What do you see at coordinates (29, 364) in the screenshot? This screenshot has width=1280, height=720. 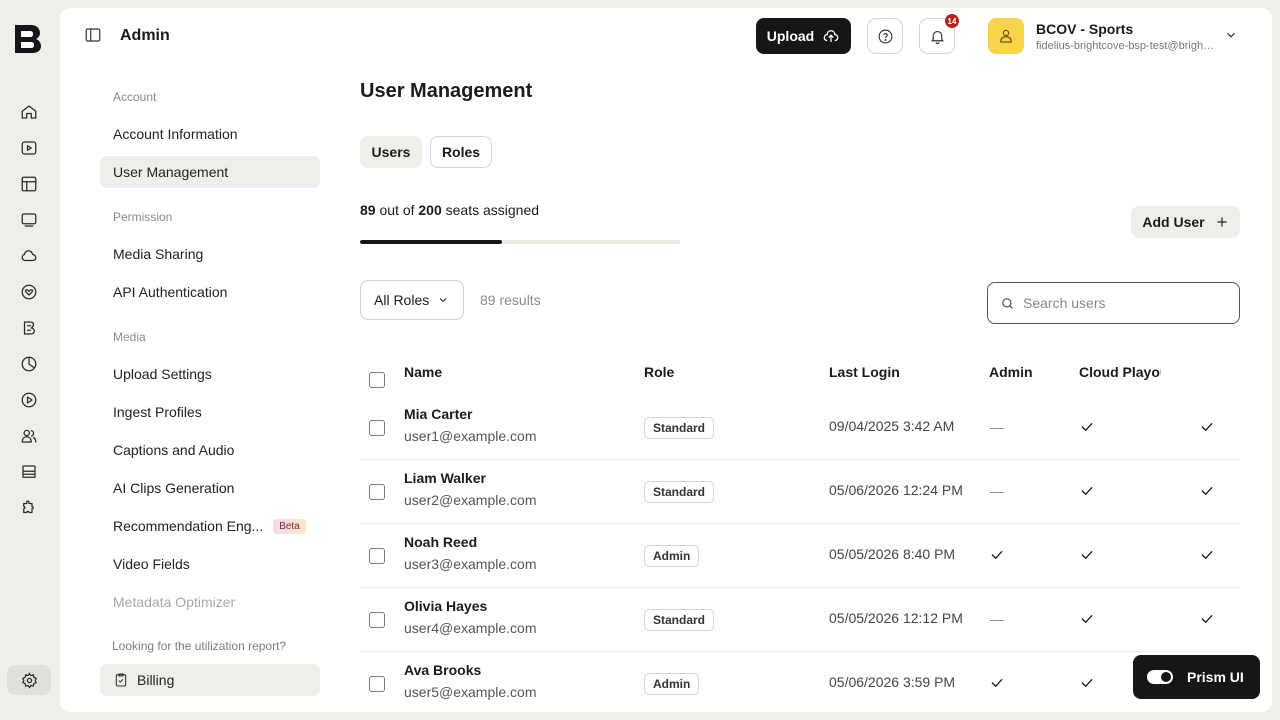 I see `analytics-icon` at bounding box center [29, 364].